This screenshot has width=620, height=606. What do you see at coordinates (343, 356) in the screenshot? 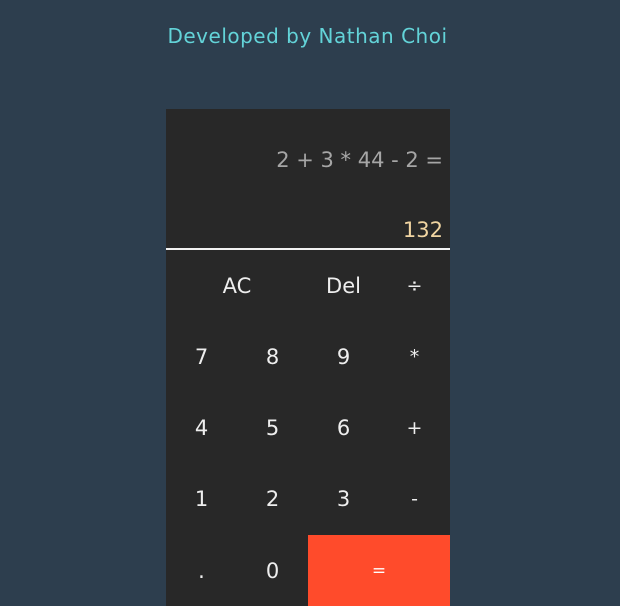
I see `digit-9-button: 9` at bounding box center [343, 356].